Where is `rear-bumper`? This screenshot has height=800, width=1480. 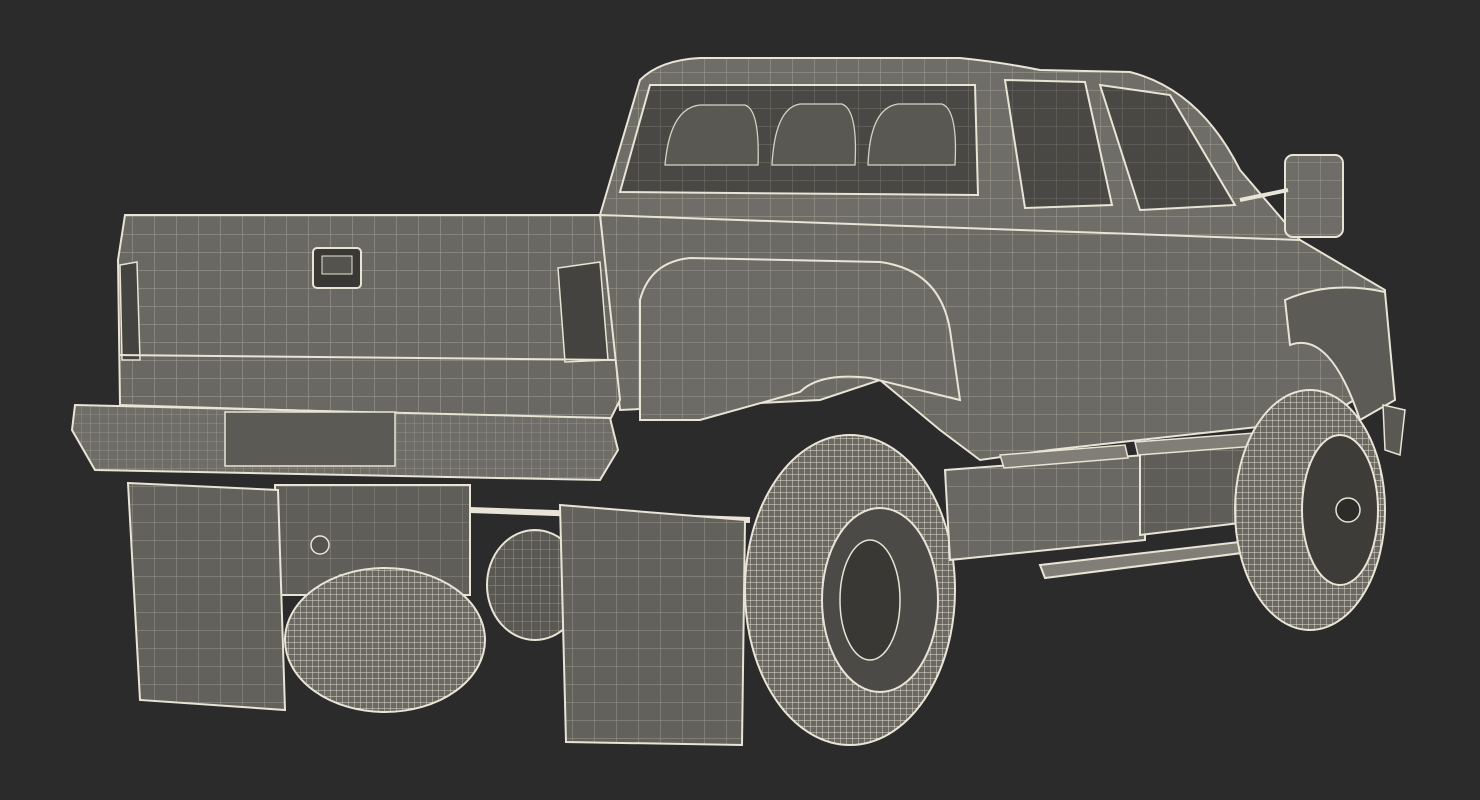 rear-bumper is located at coordinates (345, 442).